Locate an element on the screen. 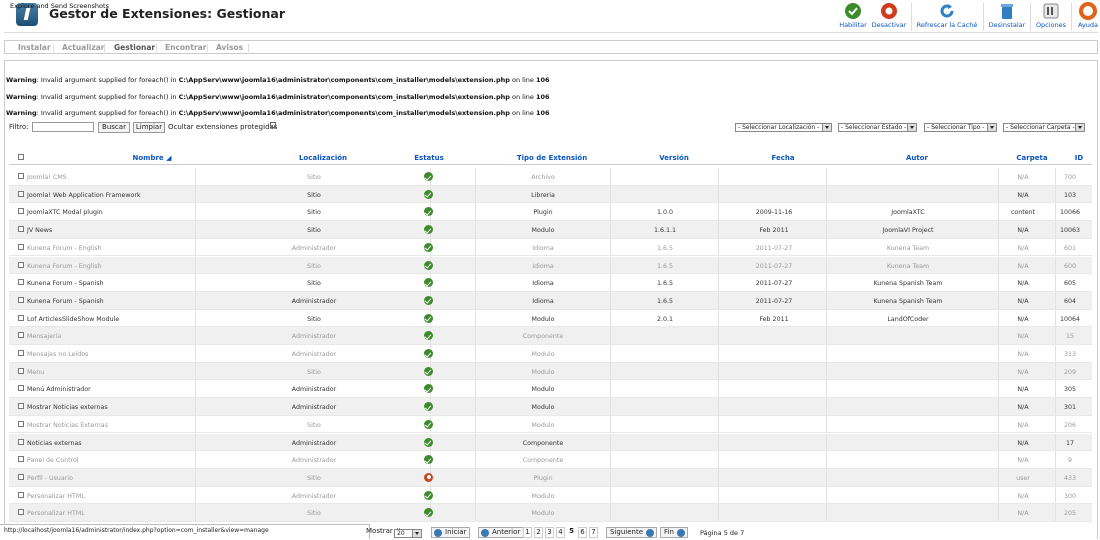 This screenshot has height=540, width=1100. column-carpeta: Carpeta is located at coordinates (1031, 158).